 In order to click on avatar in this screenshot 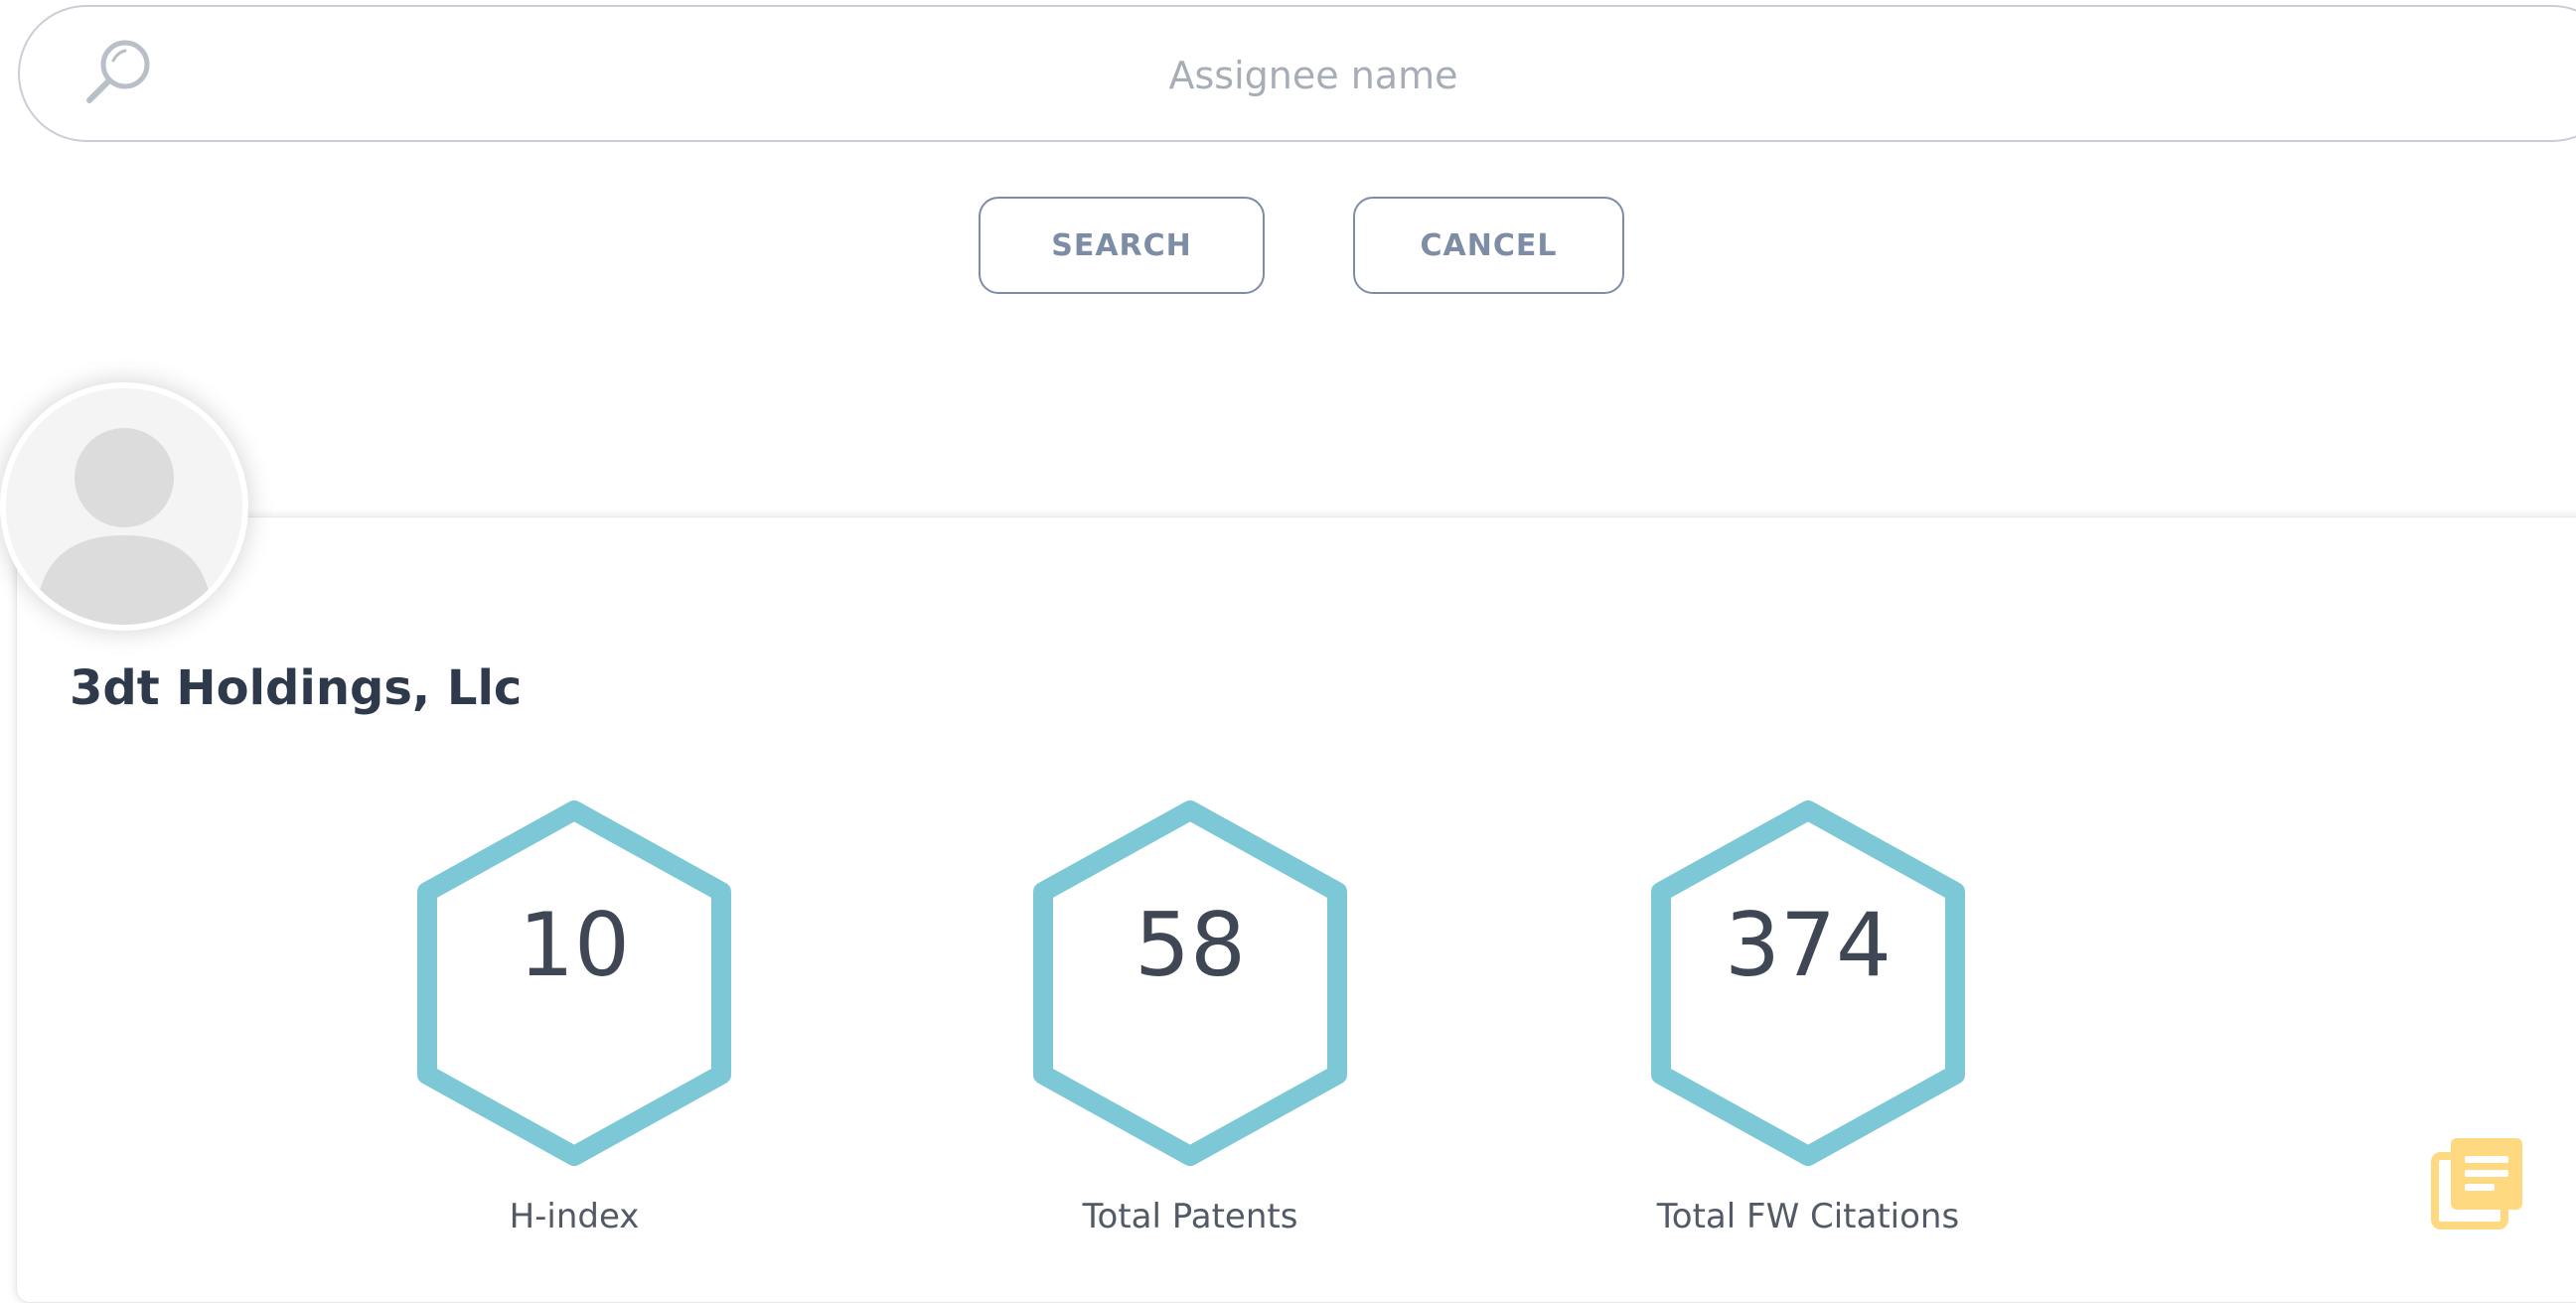, I will do `click(124, 507)`.